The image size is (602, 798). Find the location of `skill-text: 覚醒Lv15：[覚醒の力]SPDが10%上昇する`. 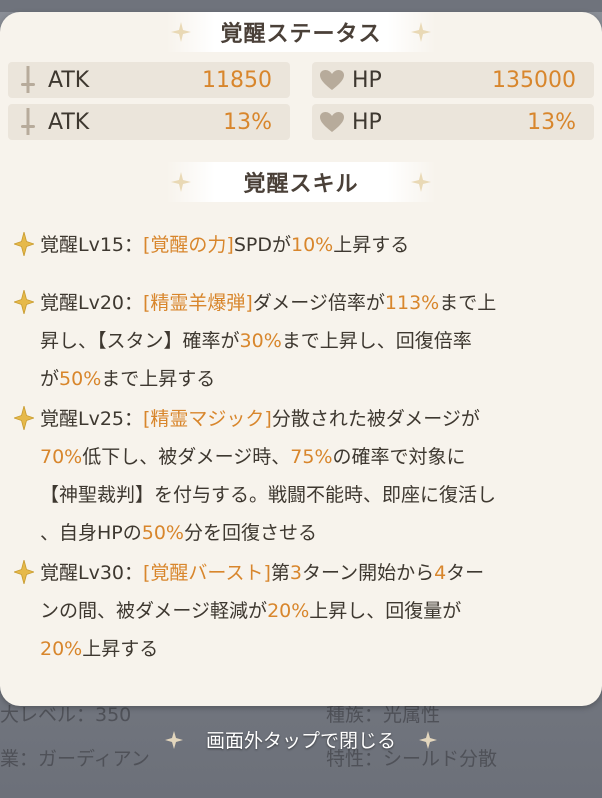

skill-text: 覚醒Lv15：[覚醒の力]SPDが10%上昇する is located at coordinates (312, 245).